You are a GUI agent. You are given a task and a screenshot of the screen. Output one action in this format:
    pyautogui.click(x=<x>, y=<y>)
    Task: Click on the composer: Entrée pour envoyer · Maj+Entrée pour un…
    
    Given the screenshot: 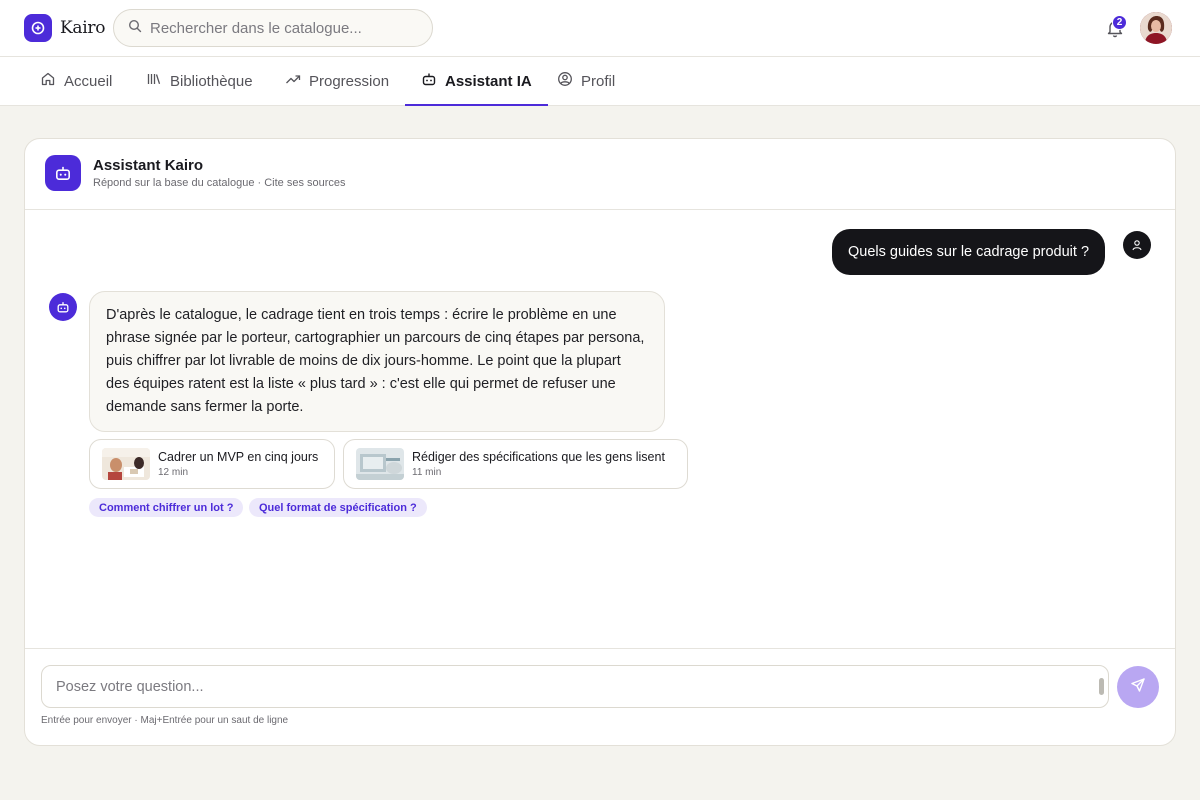 What is the action you would take?
    pyautogui.click(x=600, y=696)
    